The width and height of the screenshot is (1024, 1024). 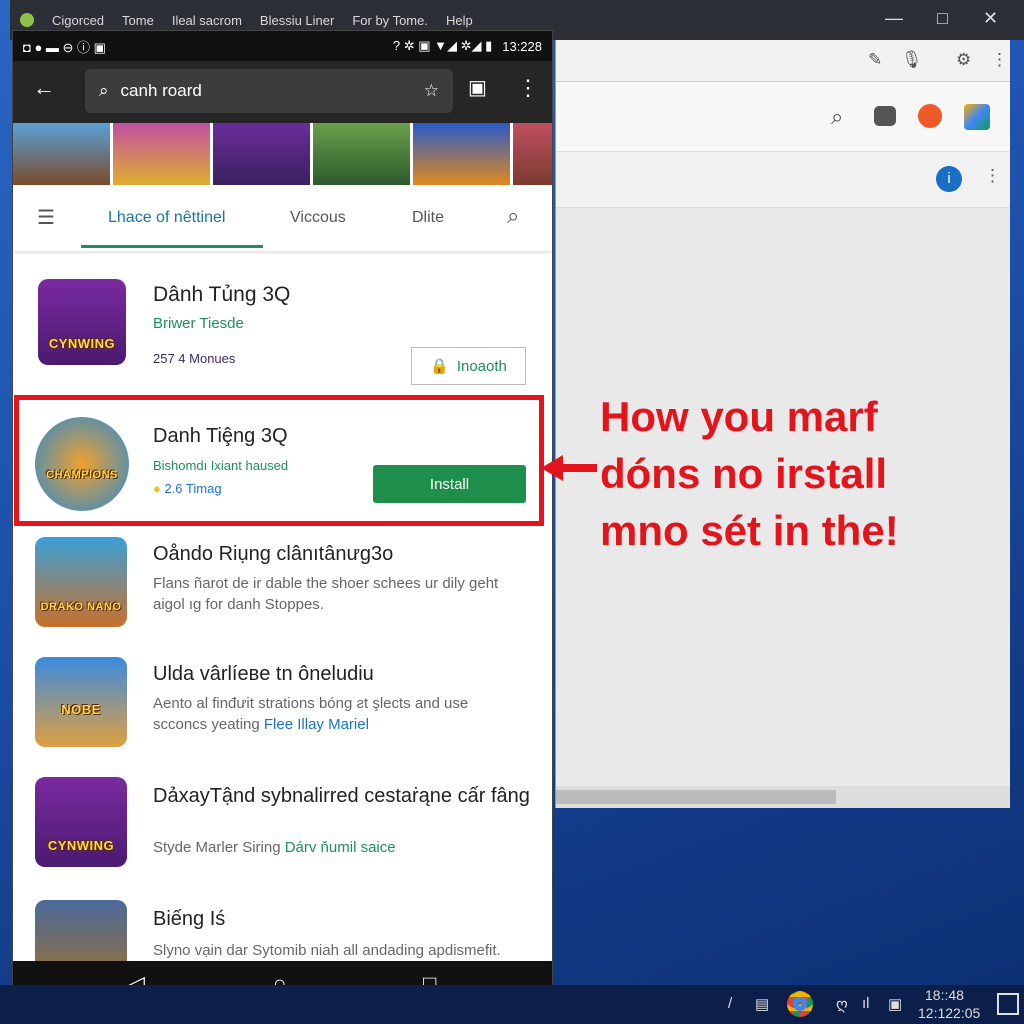 I want to click on search-input: ⌕ canh roard ☆, so click(x=269, y=91).